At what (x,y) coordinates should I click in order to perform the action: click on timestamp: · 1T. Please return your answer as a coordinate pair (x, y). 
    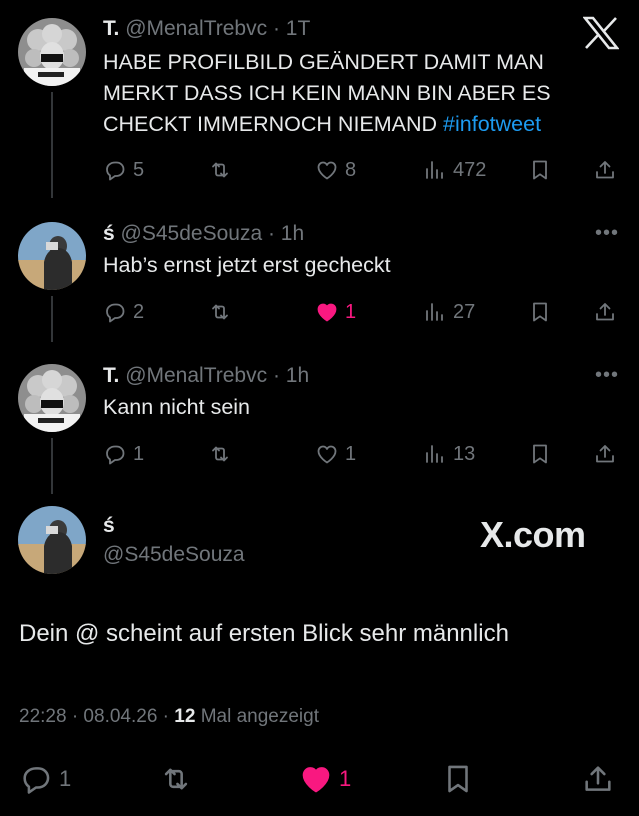
    Looking at the image, I should click on (291, 28).